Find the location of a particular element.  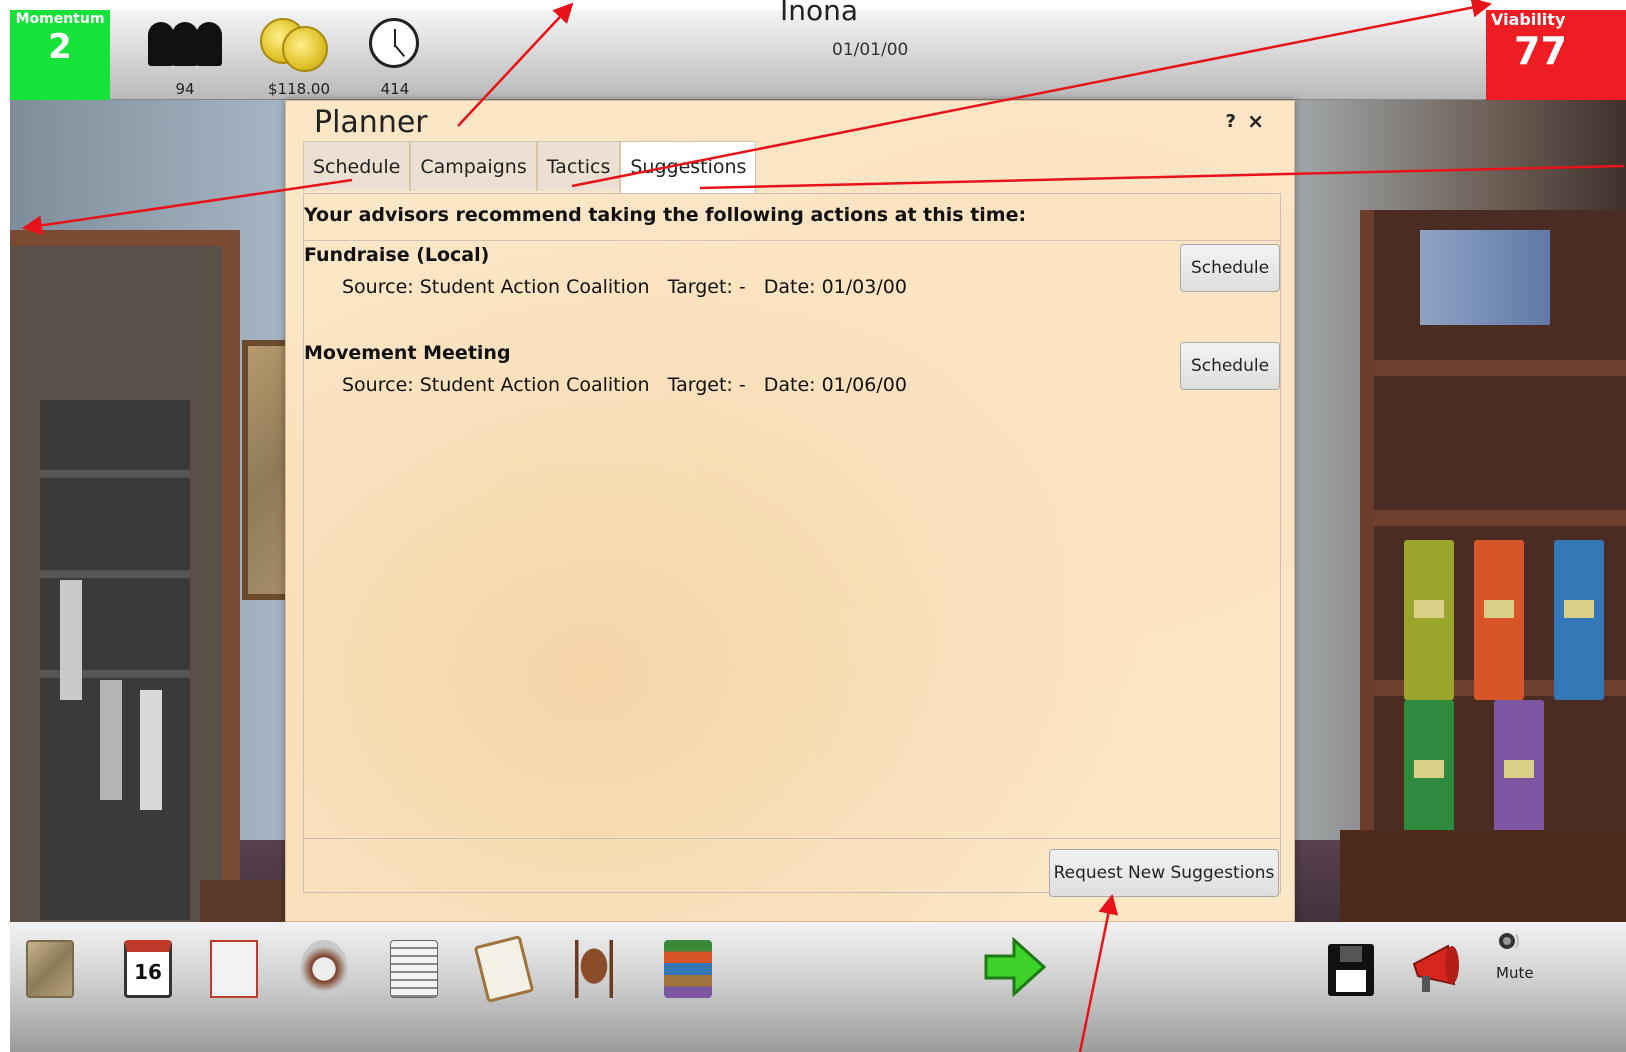

suggestion-name: Fundraise (Local) is located at coordinates (397, 255).